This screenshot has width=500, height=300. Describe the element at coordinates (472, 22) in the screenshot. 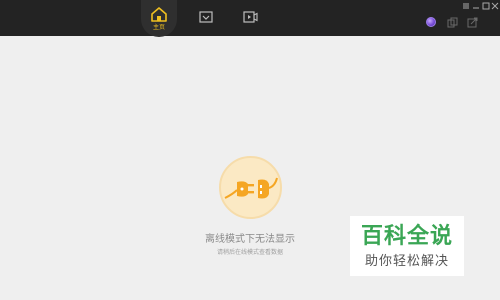

I see `export-icon` at that location.